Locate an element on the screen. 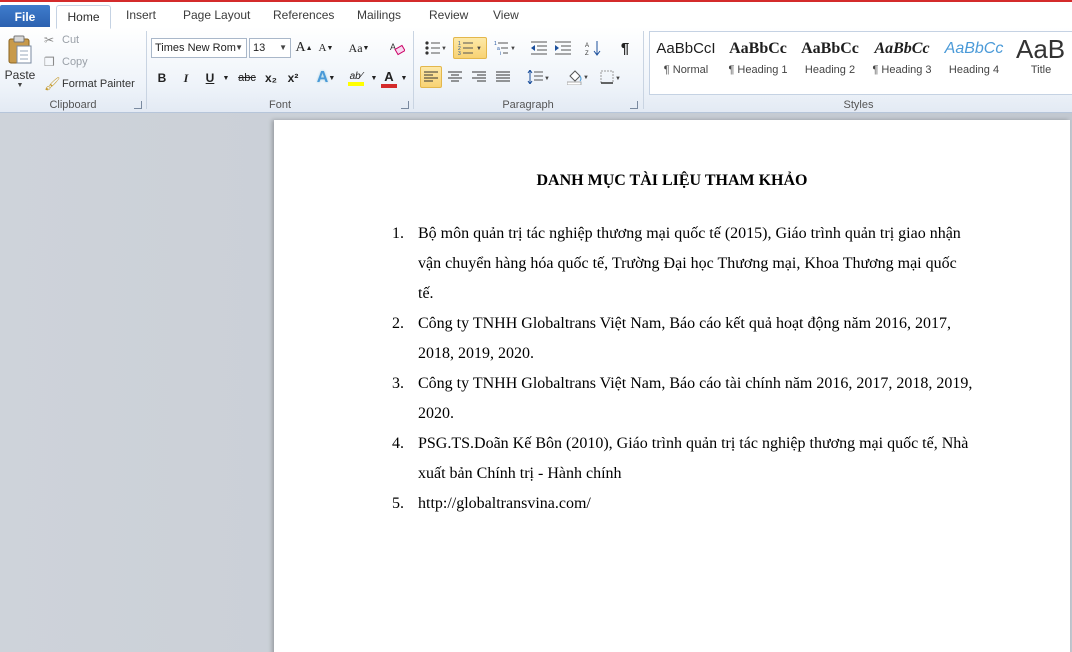 This screenshot has width=1072, height=652. decrease-indent-icon is located at coordinates (539, 48).